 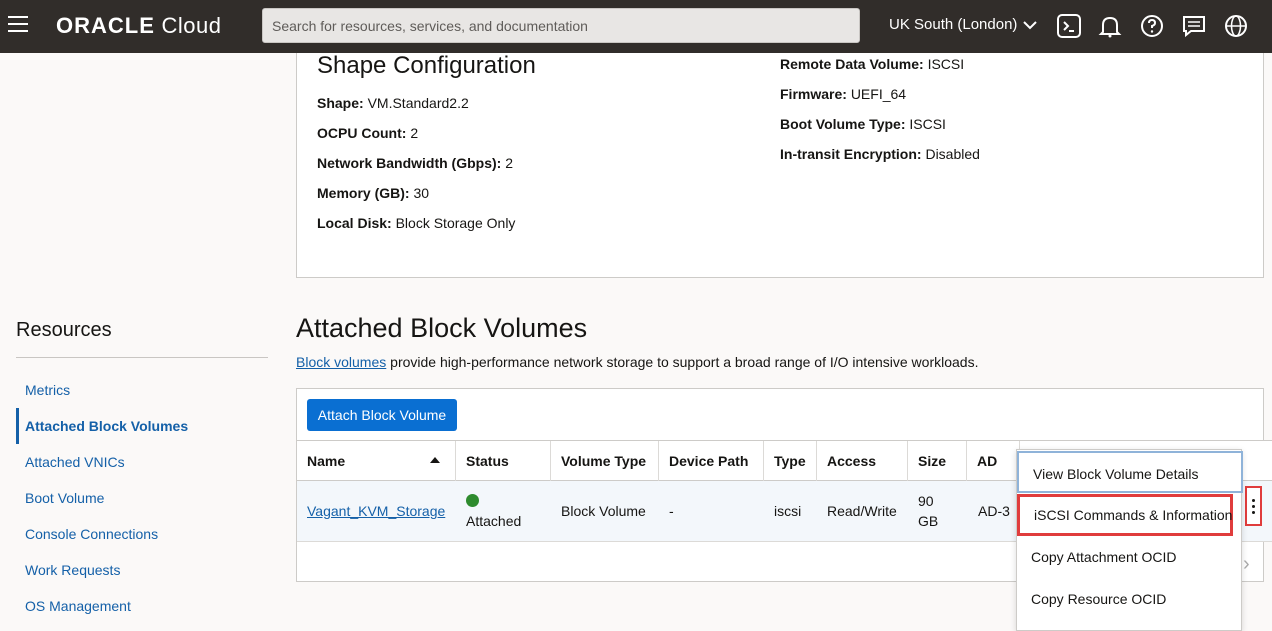 What do you see at coordinates (603, 511) in the screenshot?
I see `volume-type-cell: Block Volume` at bounding box center [603, 511].